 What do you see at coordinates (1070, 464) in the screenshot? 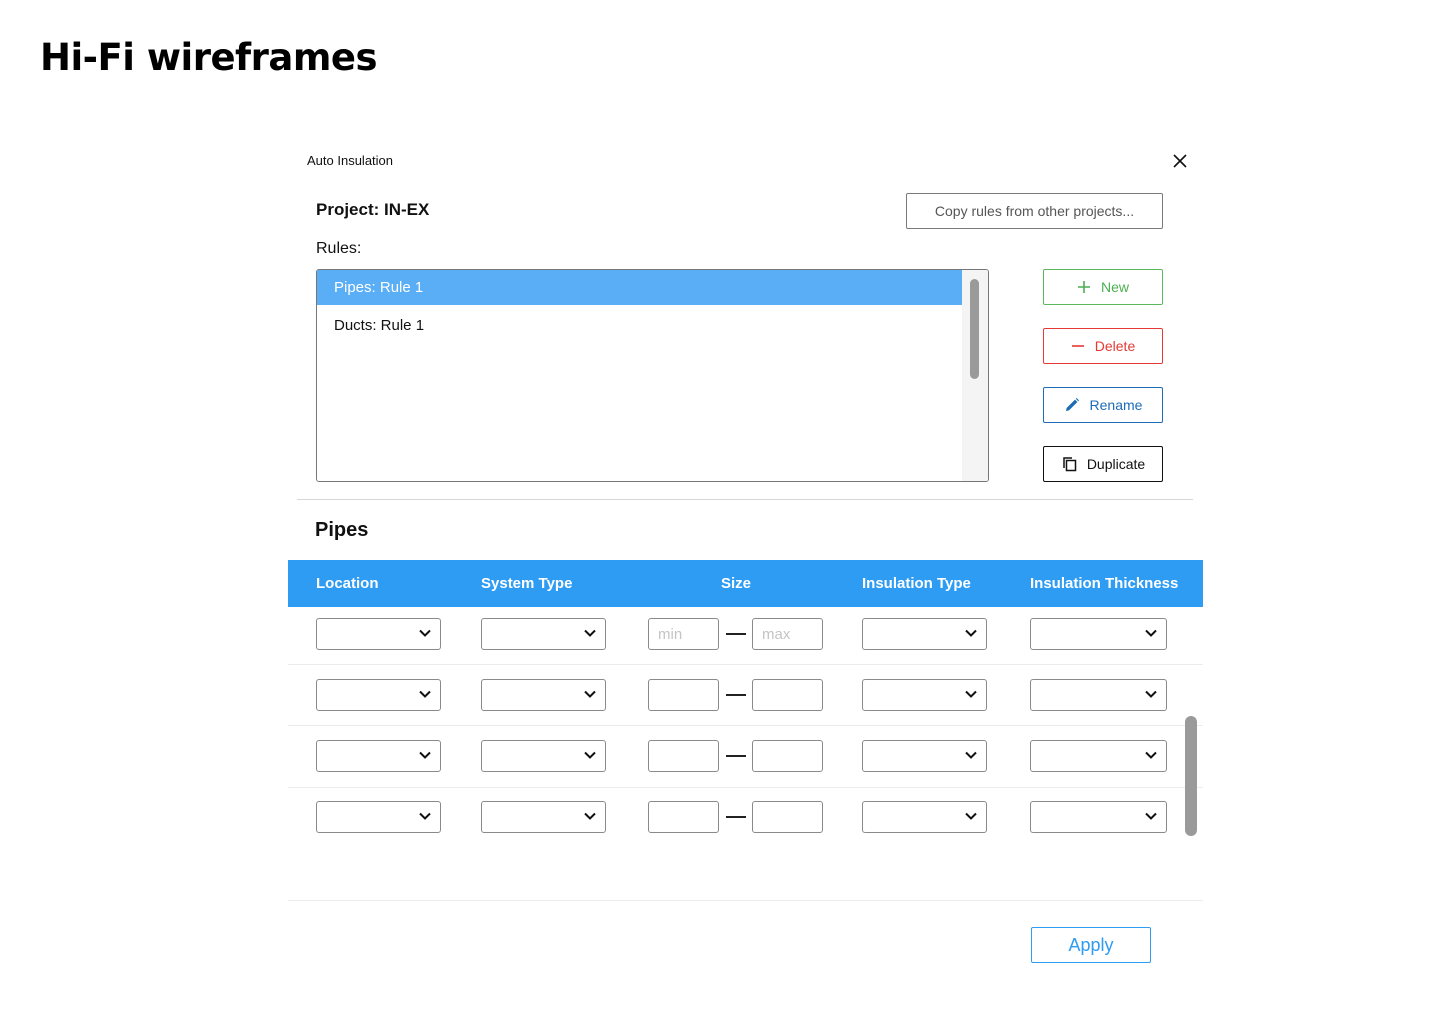
I see `copy-icon` at bounding box center [1070, 464].